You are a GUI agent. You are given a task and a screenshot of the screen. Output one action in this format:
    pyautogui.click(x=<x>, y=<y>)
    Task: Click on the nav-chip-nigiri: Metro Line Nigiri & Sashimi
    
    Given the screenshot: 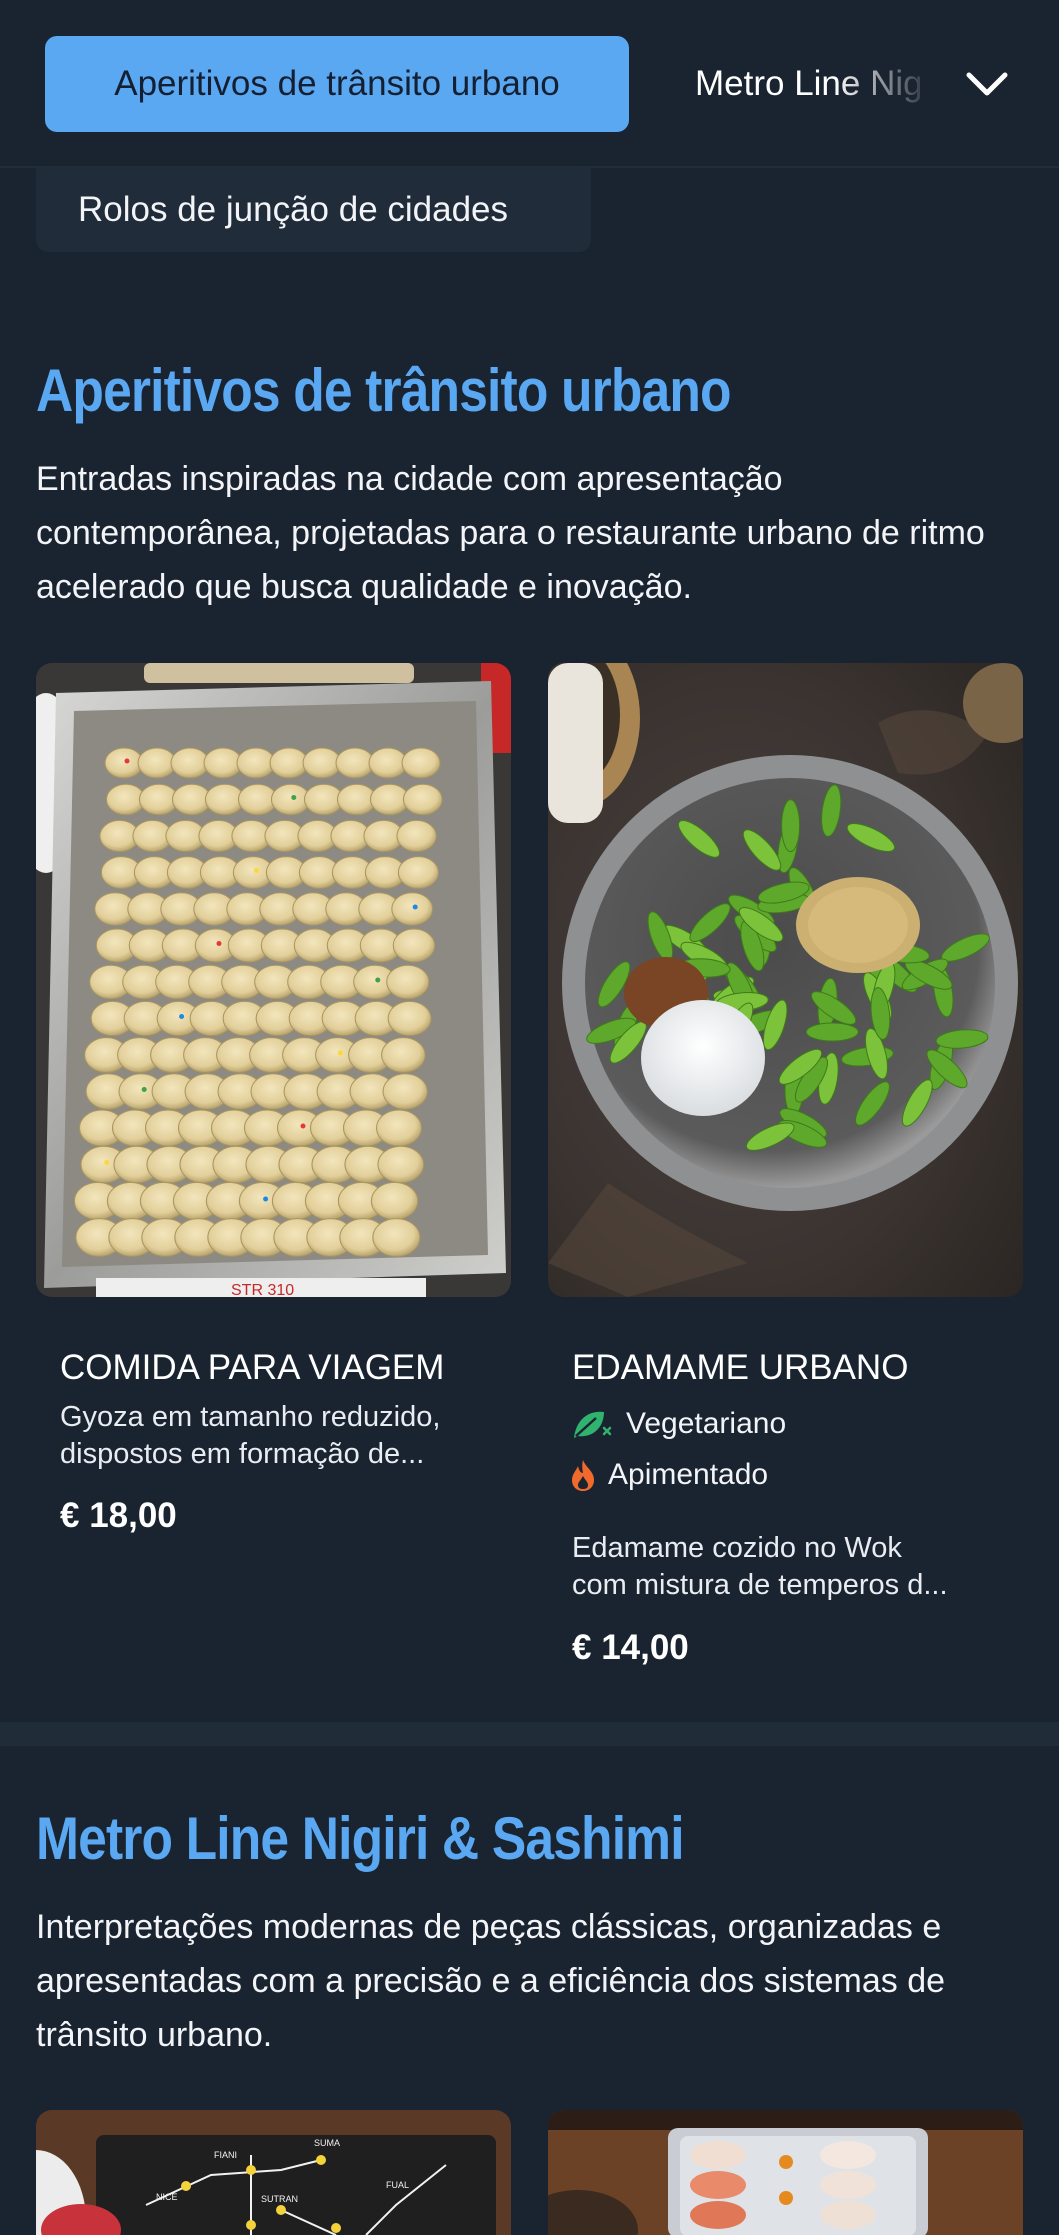 What is the action you would take?
    pyautogui.click(x=807, y=84)
    